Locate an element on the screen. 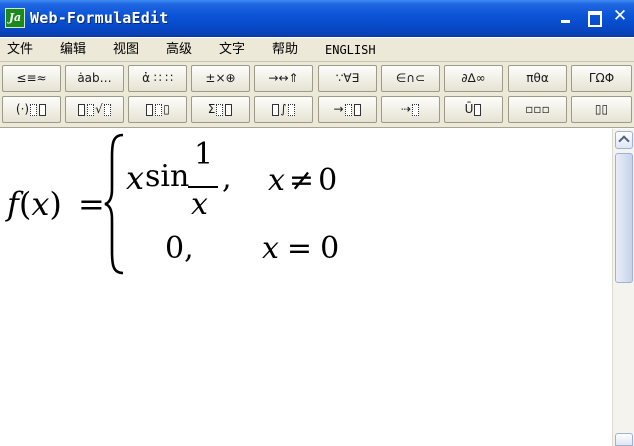 This screenshot has width=634, height=446. matrices-palette-button: ▫▫▫ is located at coordinates (537, 109).